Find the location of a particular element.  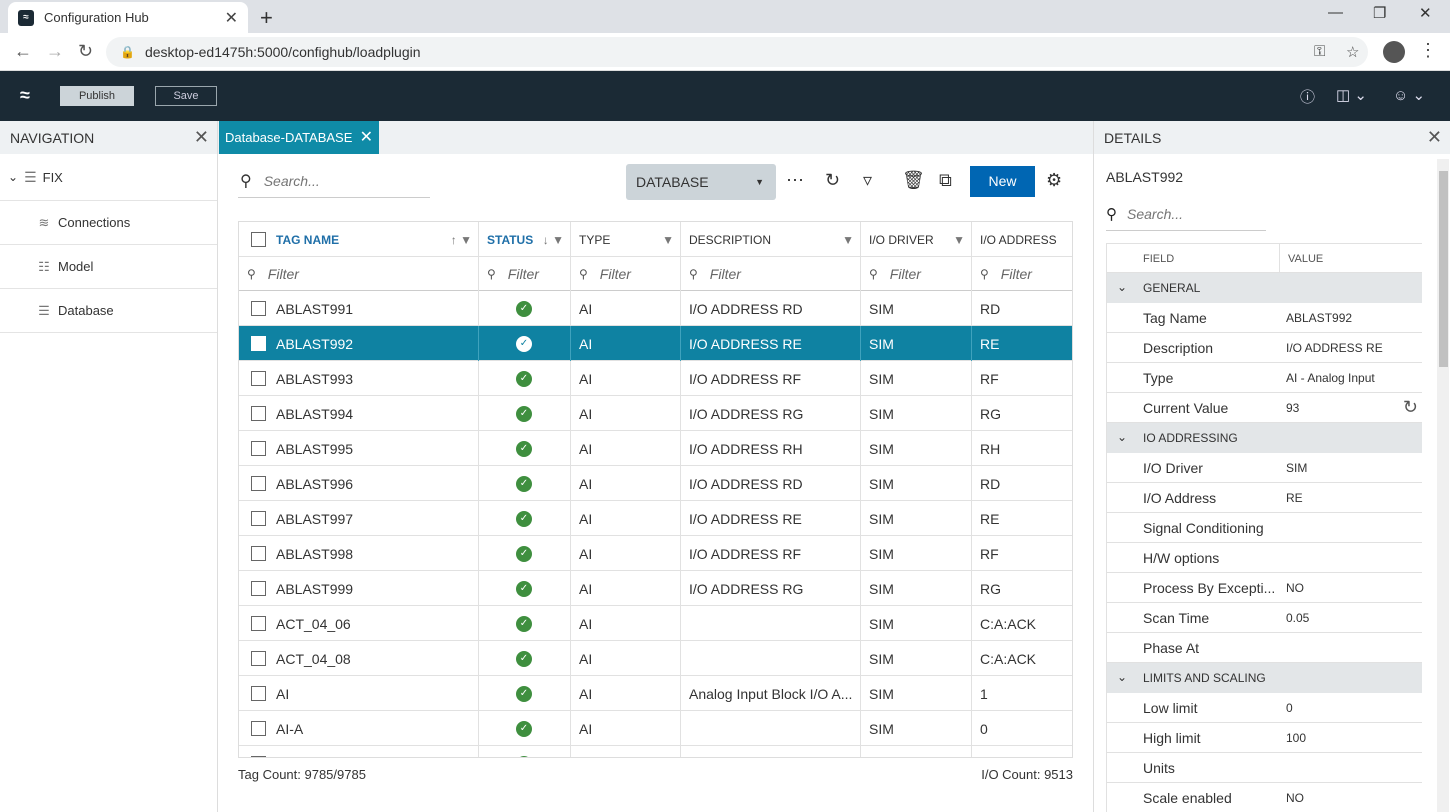

sort-filter-icon: ↑ ▼ is located at coordinates (461, 240).